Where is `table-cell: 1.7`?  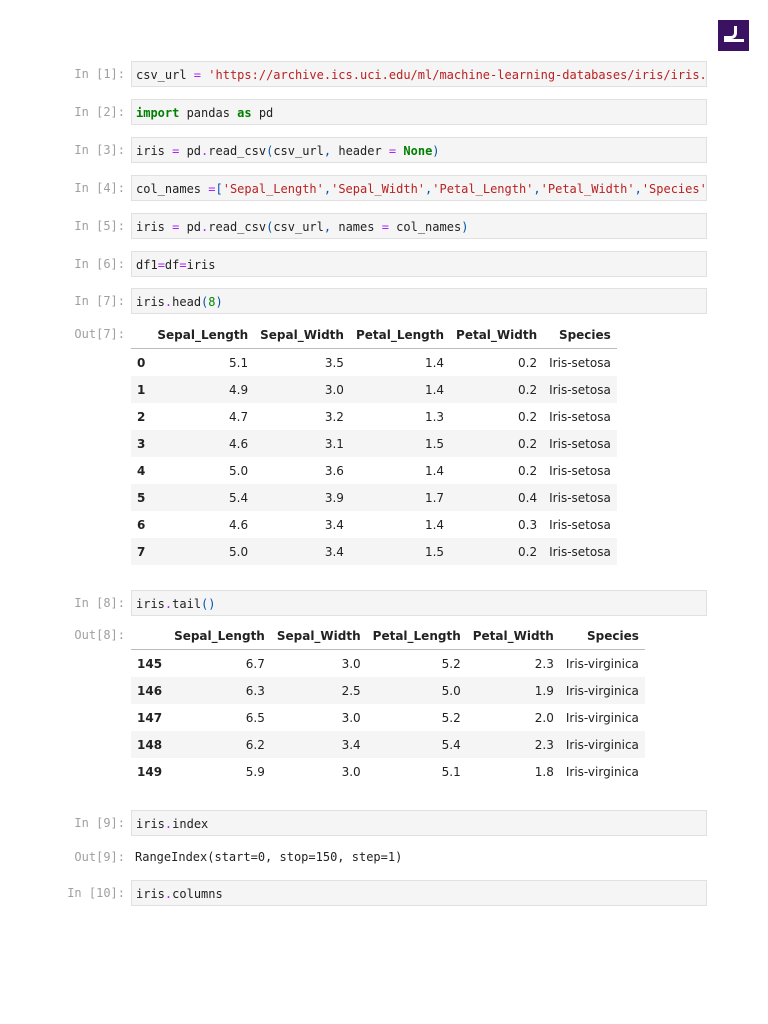 table-cell: 1.7 is located at coordinates (434, 497).